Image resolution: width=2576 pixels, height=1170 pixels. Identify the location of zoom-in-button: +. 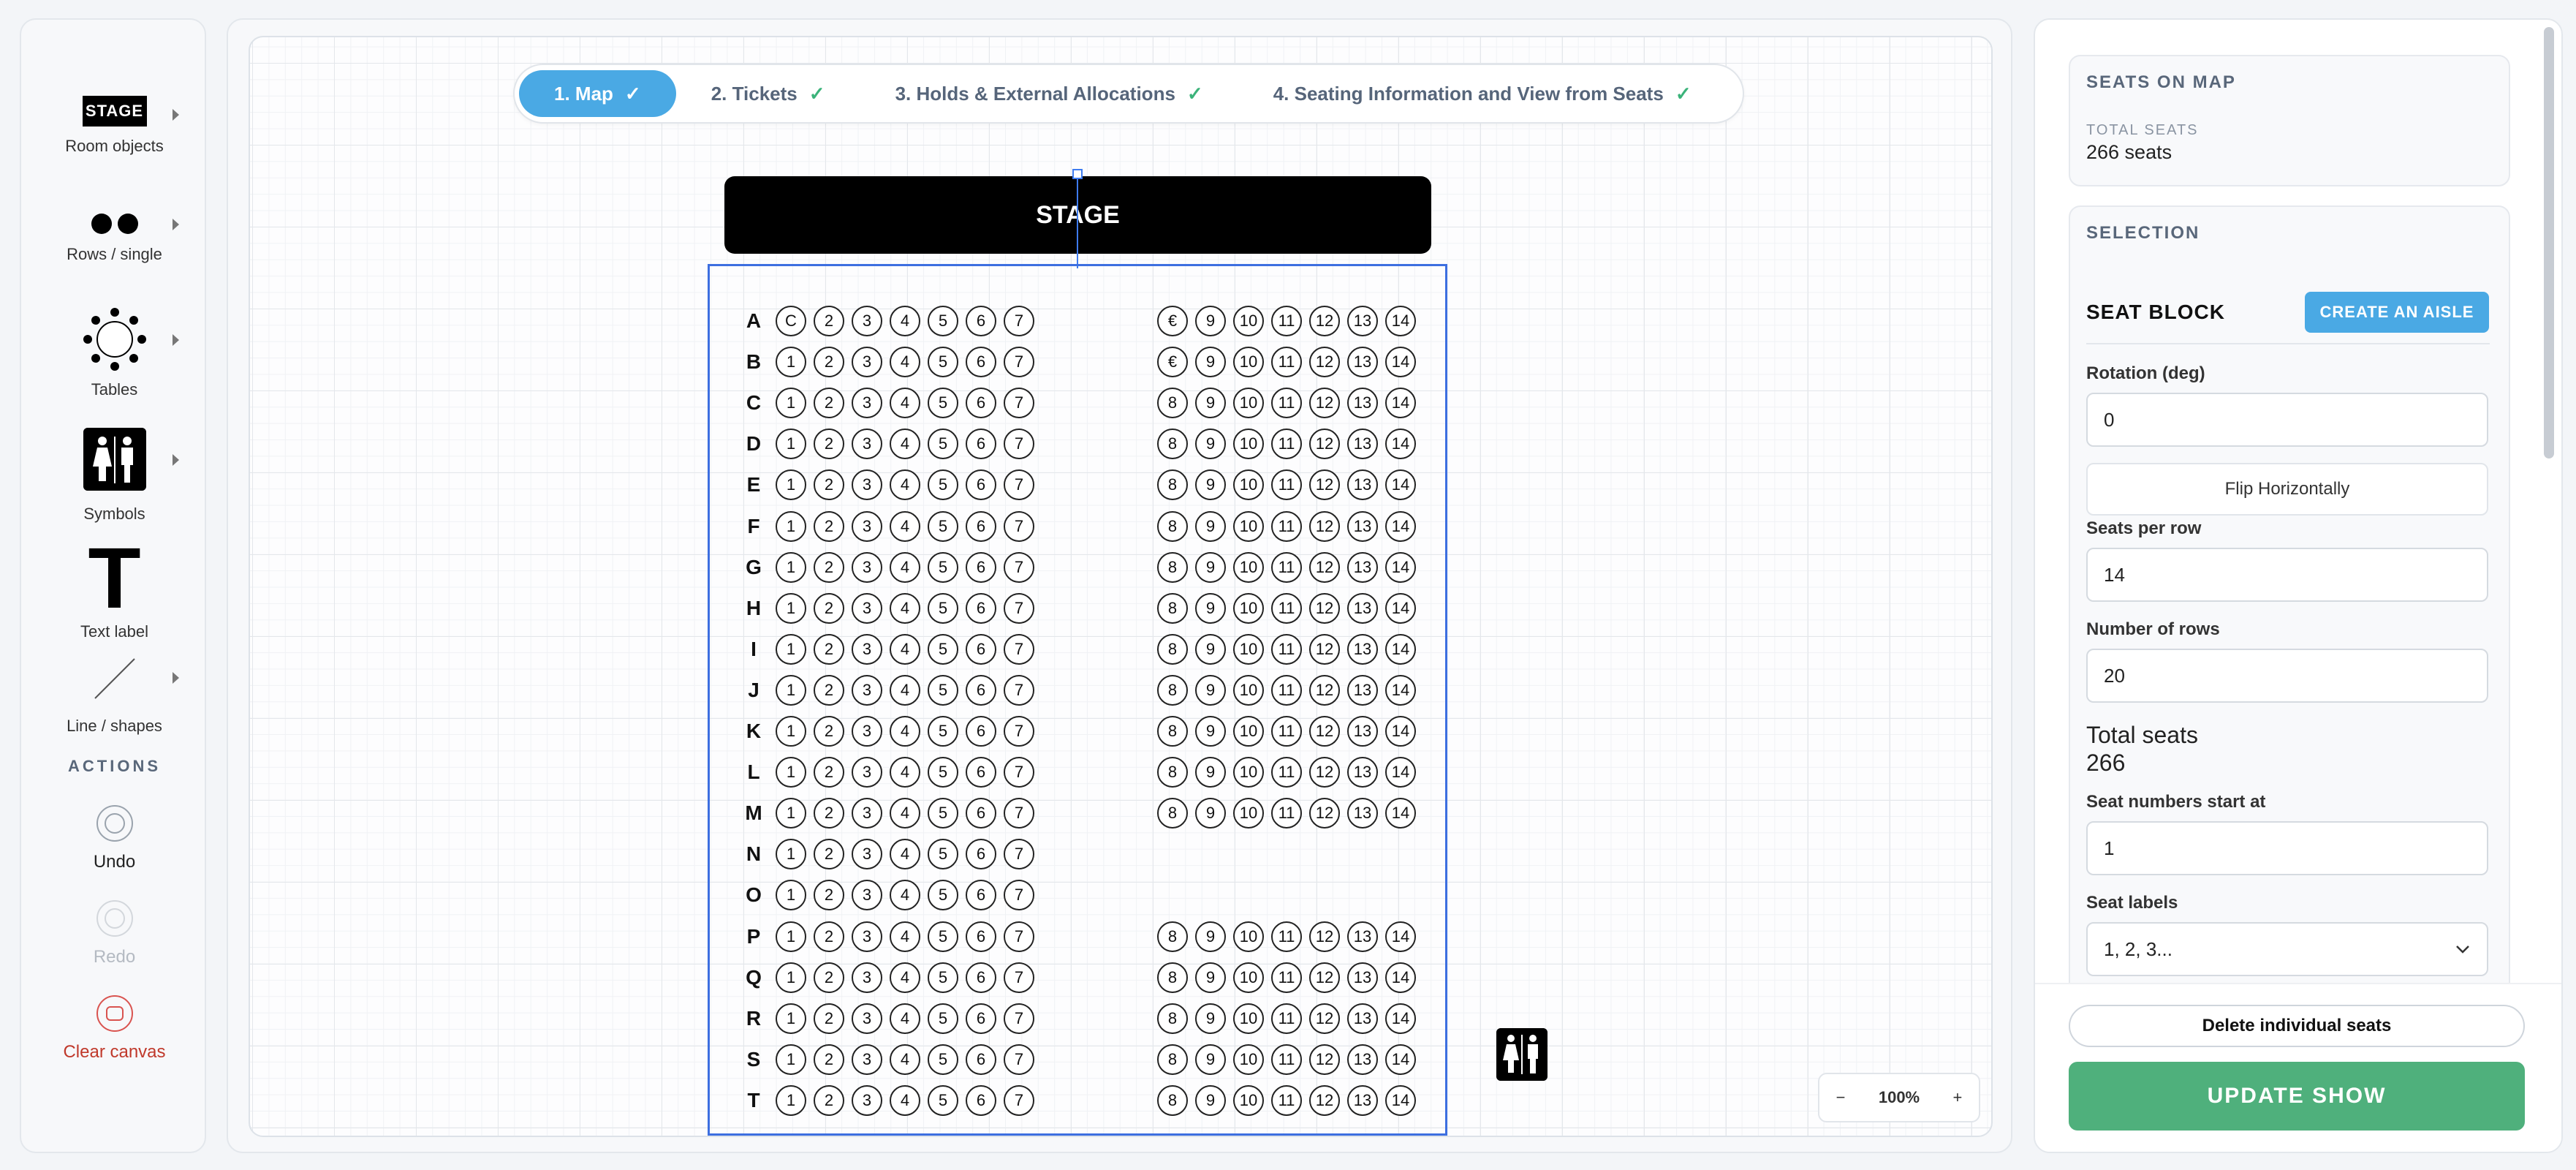
(1957, 1097).